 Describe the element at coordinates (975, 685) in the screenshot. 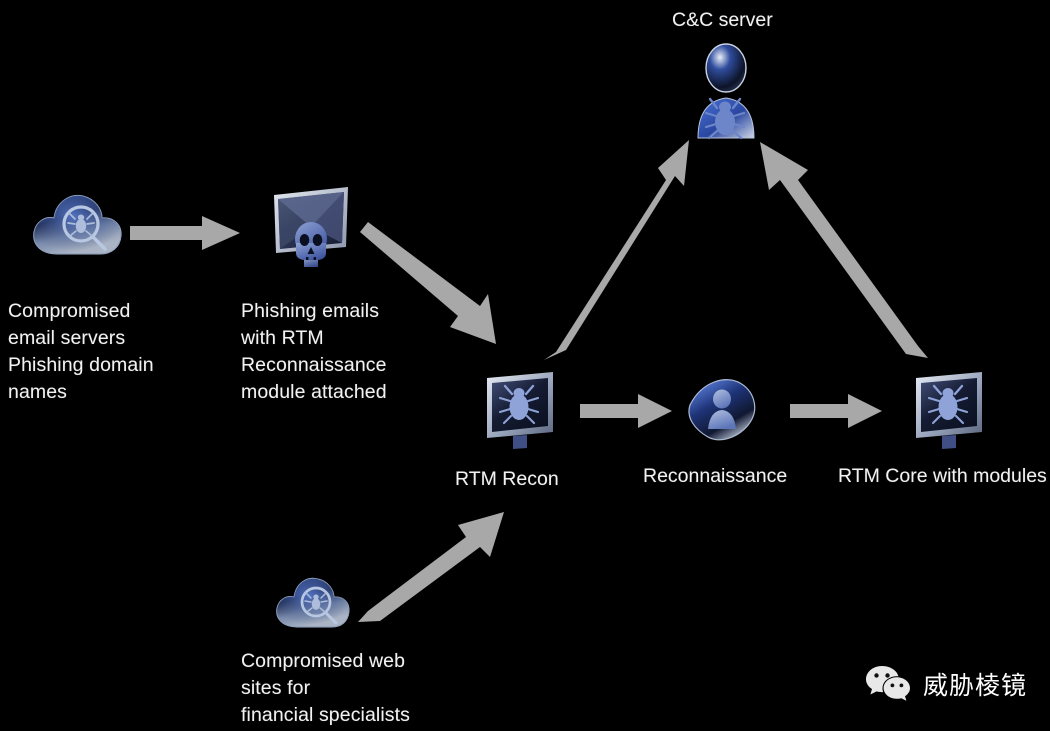

I see `watermark-text: 威胁棱镜` at that location.